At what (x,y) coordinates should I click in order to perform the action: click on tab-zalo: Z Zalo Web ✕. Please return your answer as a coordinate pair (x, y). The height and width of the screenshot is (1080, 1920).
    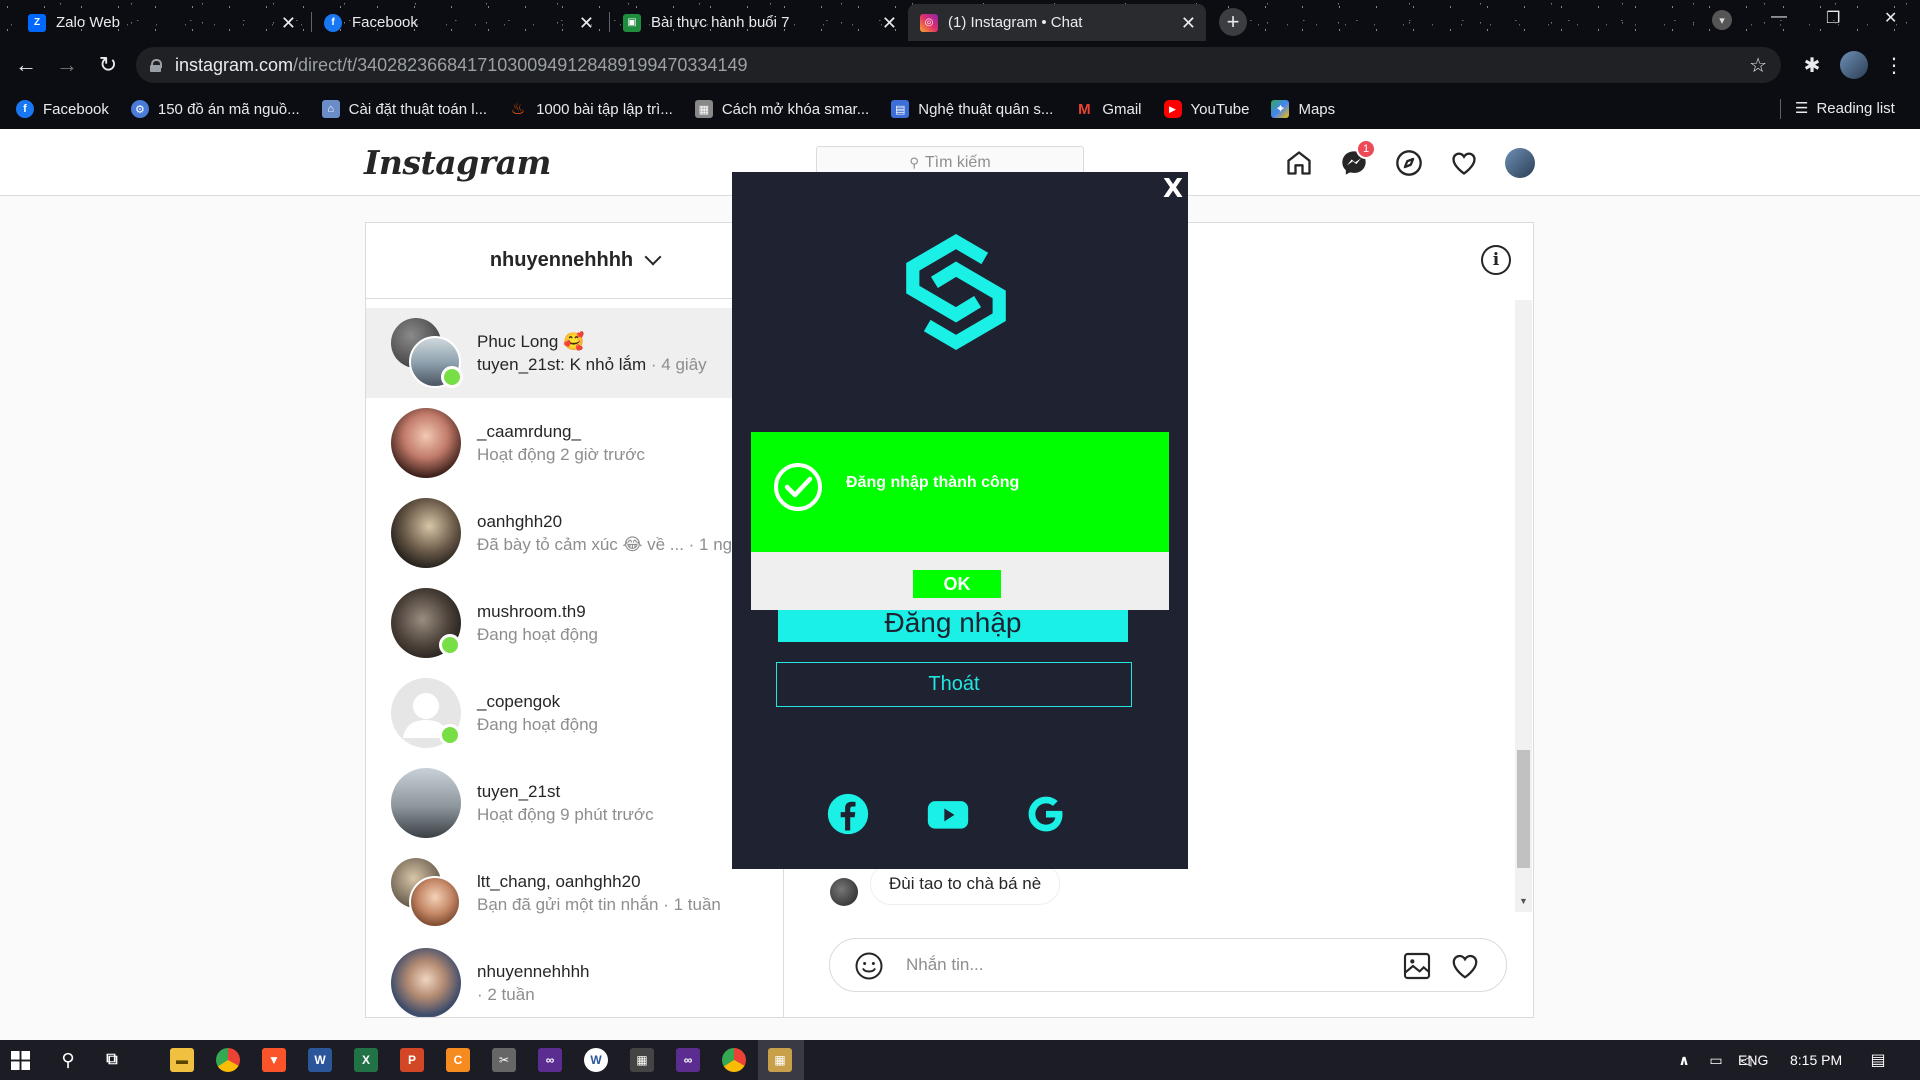
    Looking at the image, I should click on (161, 22).